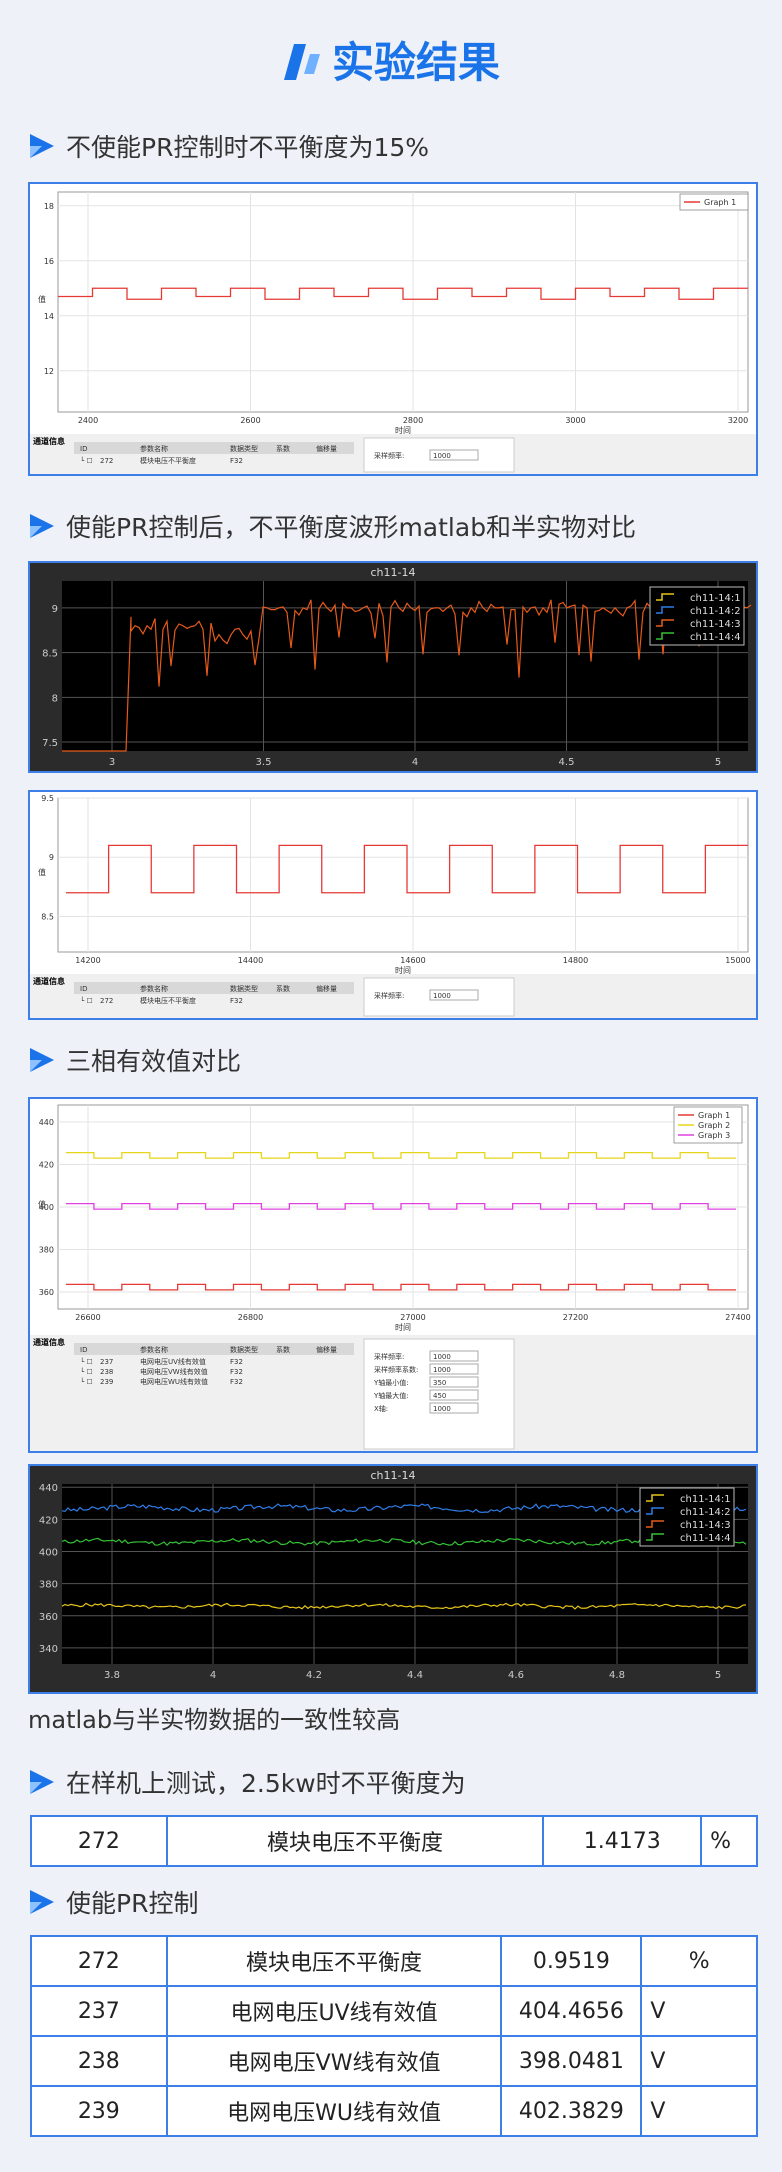 Image resolution: width=782 pixels, height=2172 pixels. What do you see at coordinates (250, 1317) in the screenshot?
I see `x-tick-label: 26800` at bounding box center [250, 1317].